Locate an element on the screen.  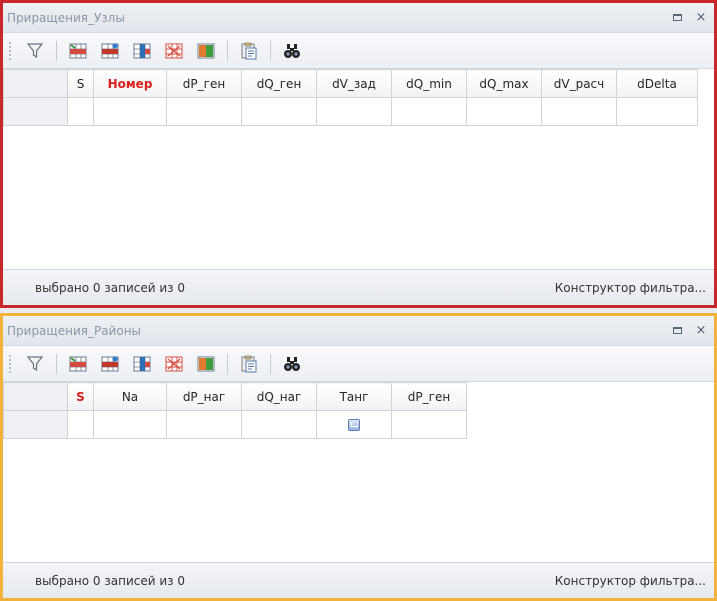
data-grid: S Na dP_наг dQ_наг Танг dP_ген is located at coordinates (235, 410).